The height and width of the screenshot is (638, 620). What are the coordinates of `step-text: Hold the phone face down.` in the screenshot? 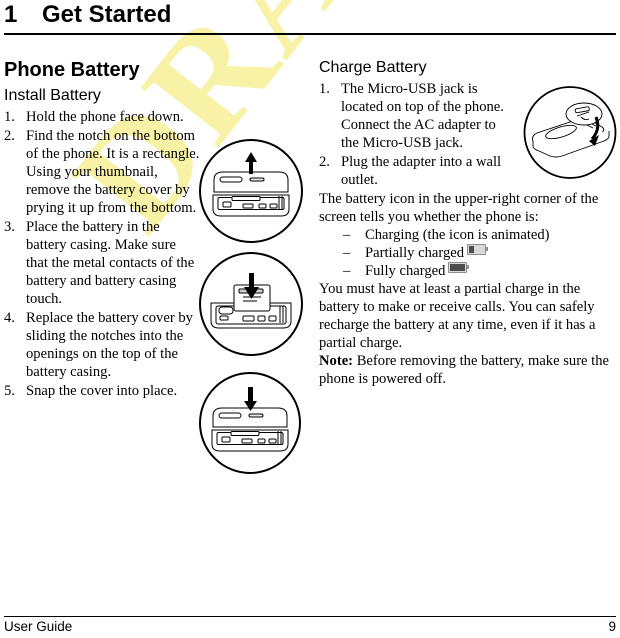 It's located at (105, 117).